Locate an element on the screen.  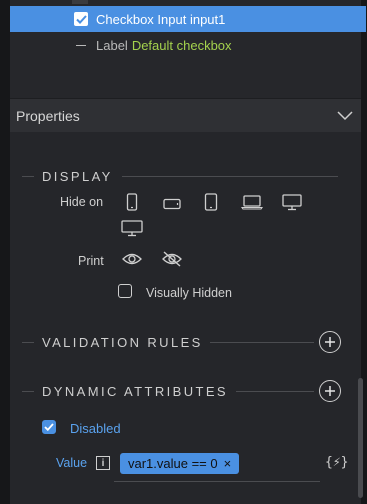
disabled-label: Disabled is located at coordinates (95, 428).